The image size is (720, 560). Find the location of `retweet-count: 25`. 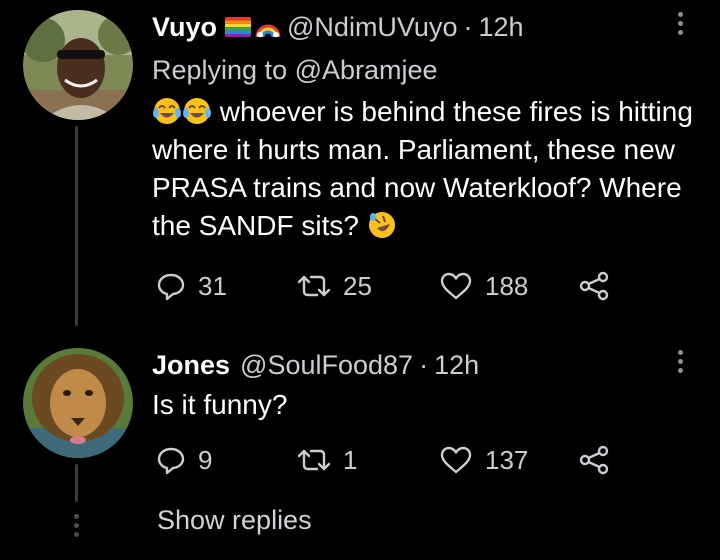

retweet-count: 25 is located at coordinates (357, 285).